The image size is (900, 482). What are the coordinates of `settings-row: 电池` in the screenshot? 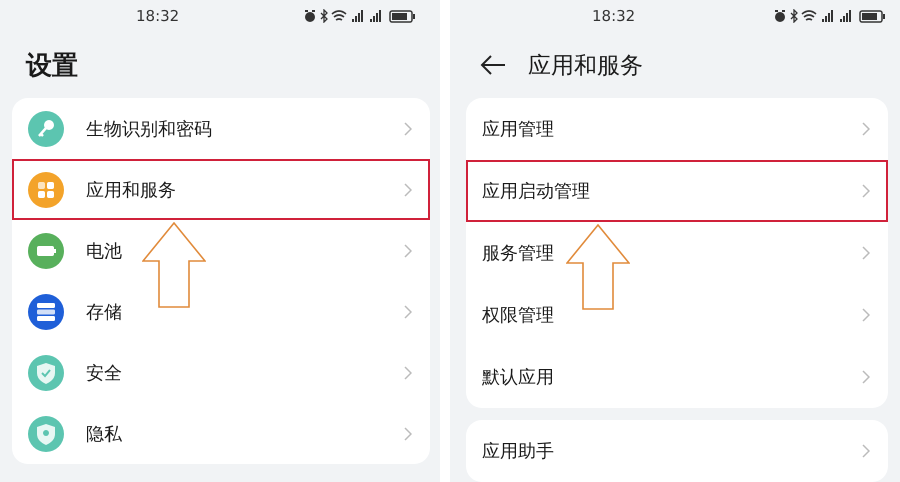 It's located at (221, 250).